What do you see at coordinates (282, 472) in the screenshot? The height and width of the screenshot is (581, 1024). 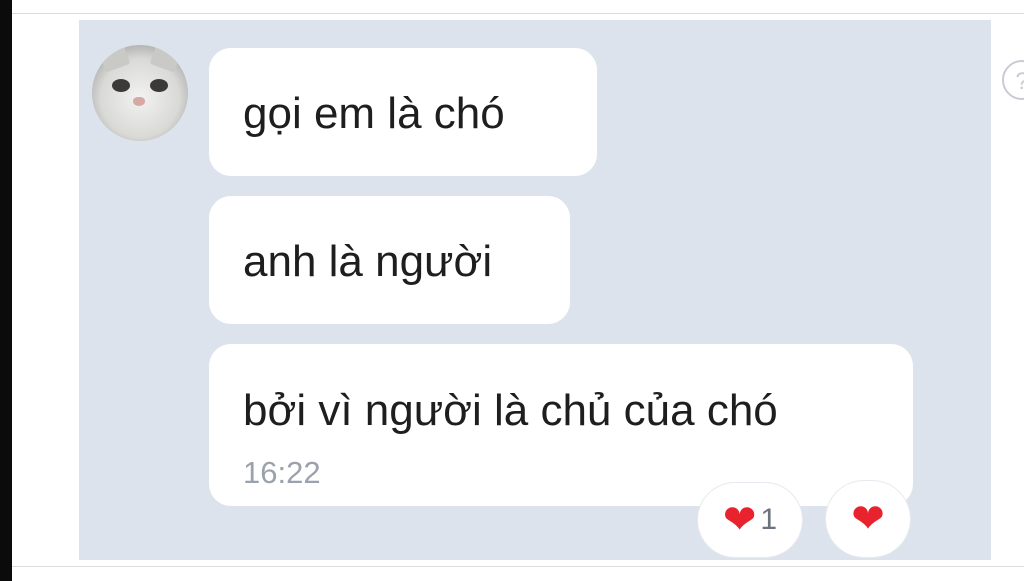 I see `message-timestamp: 16:22` at bounding box center [282, 472].